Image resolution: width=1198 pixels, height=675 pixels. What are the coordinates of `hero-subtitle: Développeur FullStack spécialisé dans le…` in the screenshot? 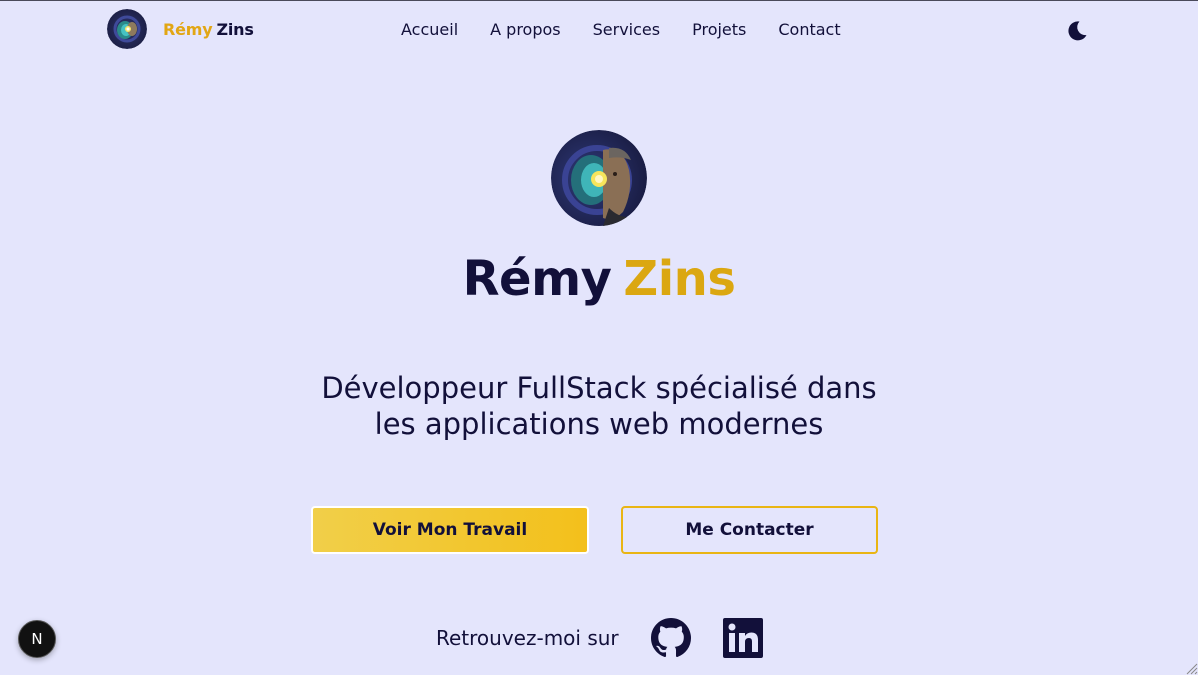 It's located at (599, 406).